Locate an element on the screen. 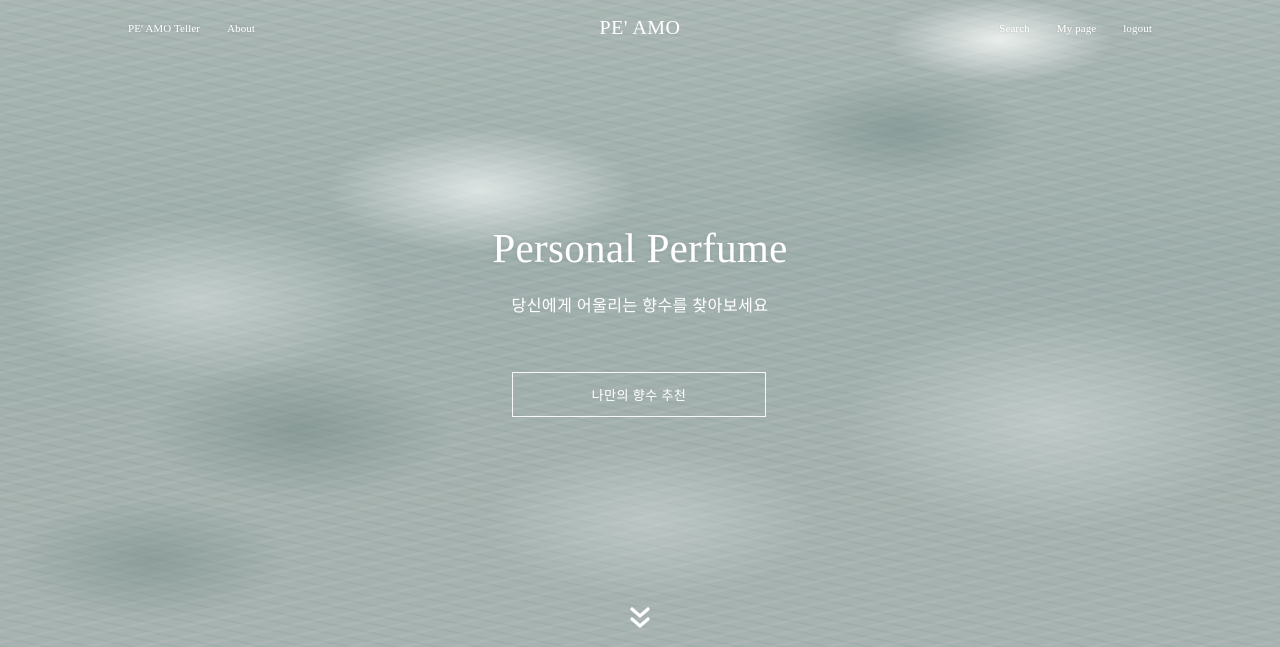 Image resolution: width=1280 pixels, height=647 pixels. nav-link-logout: logout is located at coordinates (1137, 29).